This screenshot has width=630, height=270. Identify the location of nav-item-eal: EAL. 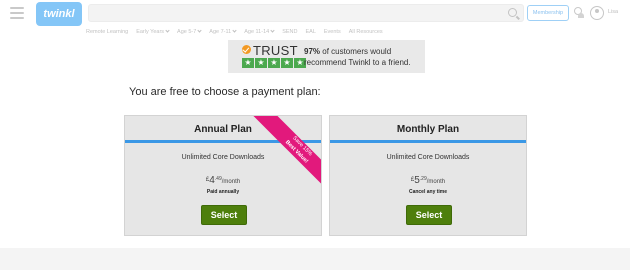
(310, 31).